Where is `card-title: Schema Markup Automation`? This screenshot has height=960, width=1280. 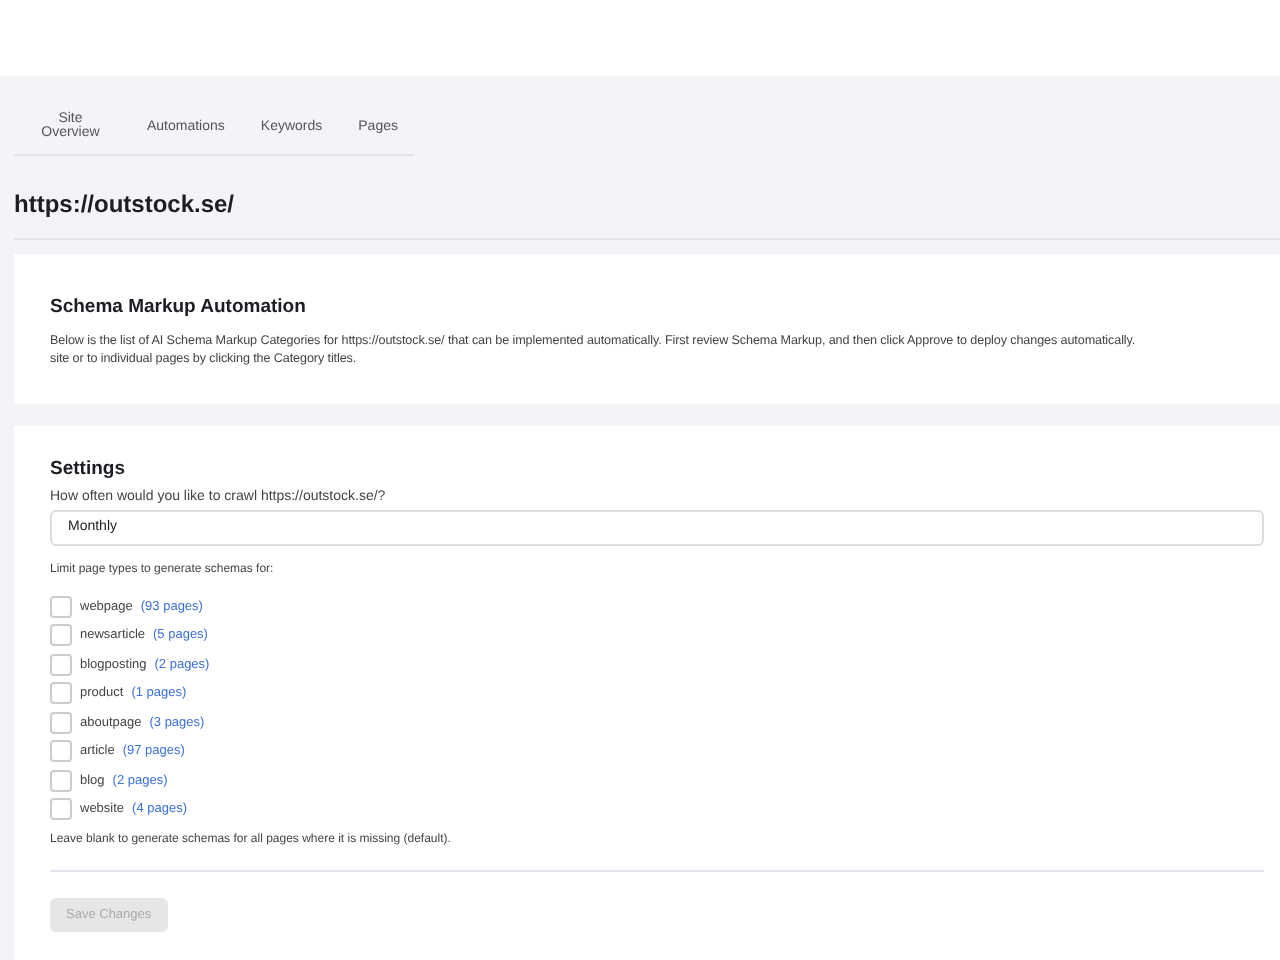
card-title: Schema Markup Automation is located at coordinates (179, 307).